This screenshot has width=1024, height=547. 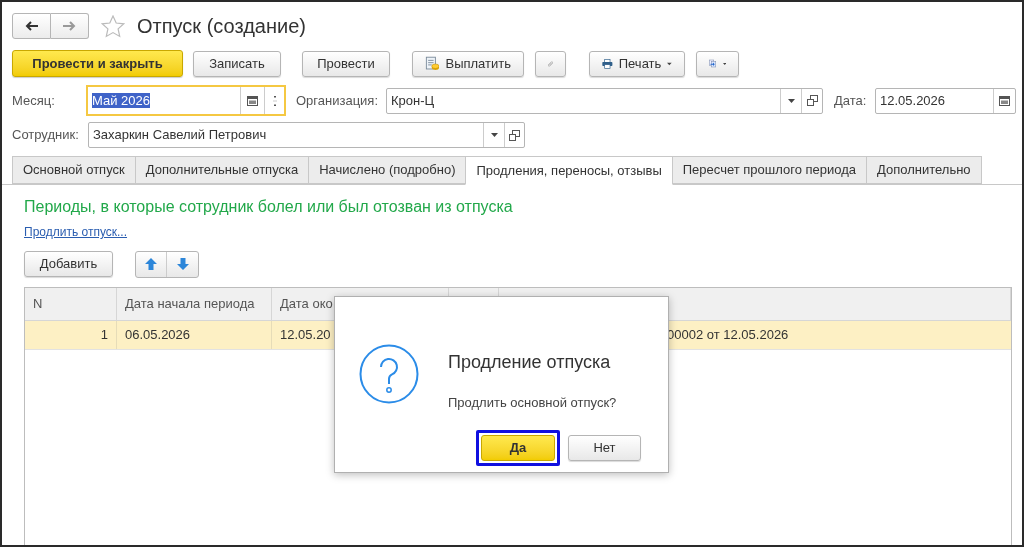 I want to click on month-field: Май 2026, so click(x=186, y=100).